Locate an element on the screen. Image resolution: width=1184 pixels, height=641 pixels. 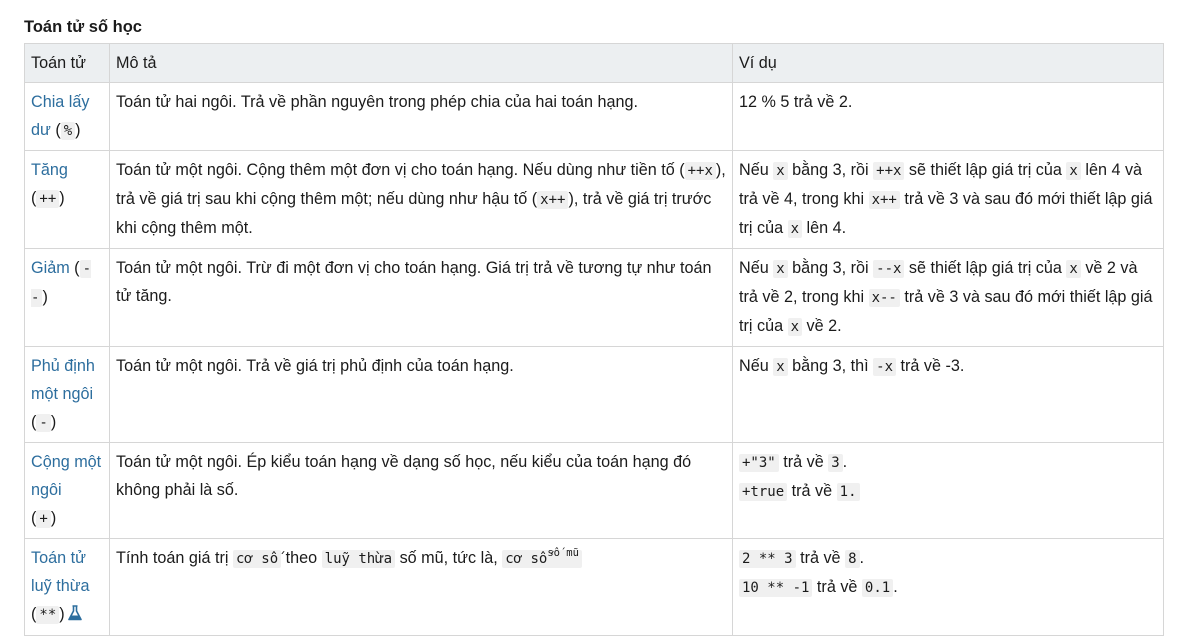
section-title: Toán tử số học is located at coordinates (83, 27).